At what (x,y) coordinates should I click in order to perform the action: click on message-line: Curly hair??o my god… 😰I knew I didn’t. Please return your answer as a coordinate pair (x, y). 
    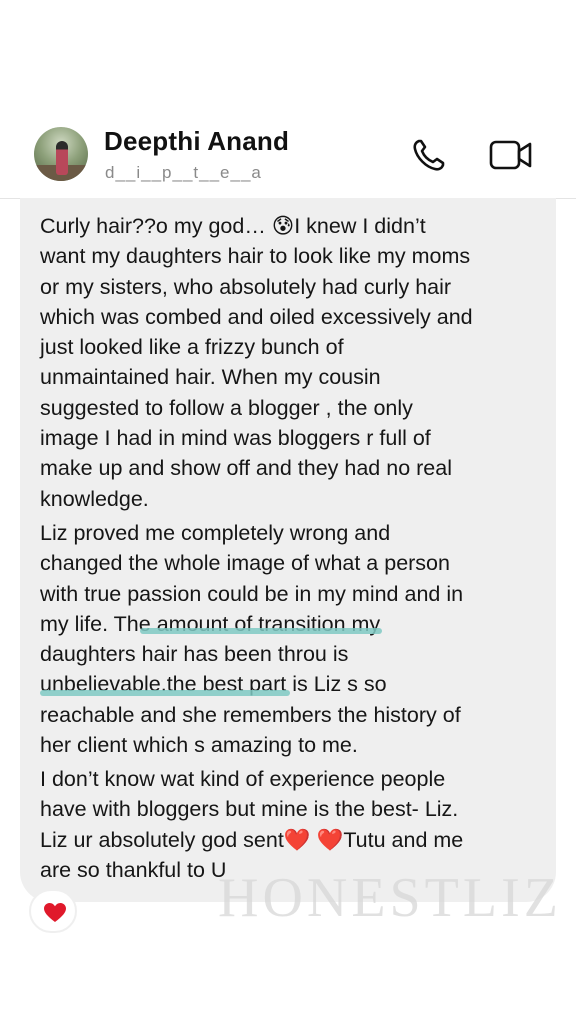
    Looking at the image, I should click on (233, 226).